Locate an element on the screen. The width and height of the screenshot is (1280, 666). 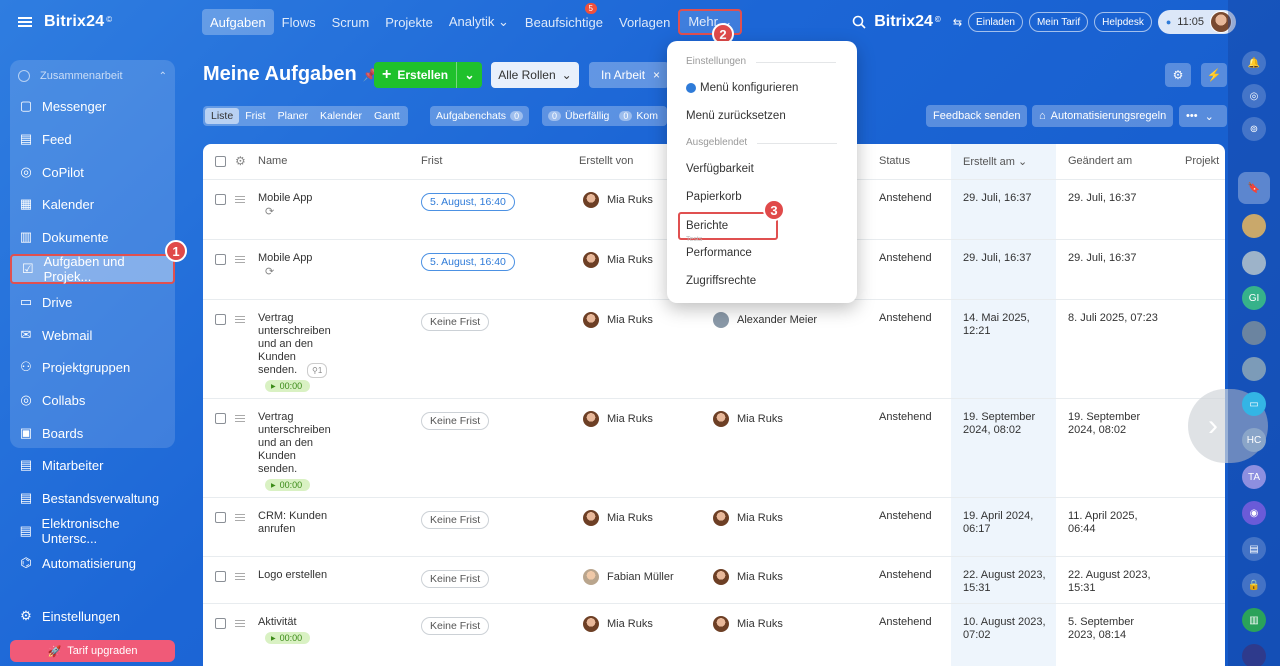
helpdesk-button: Helpdesk is located at coordinates (1123, 22).